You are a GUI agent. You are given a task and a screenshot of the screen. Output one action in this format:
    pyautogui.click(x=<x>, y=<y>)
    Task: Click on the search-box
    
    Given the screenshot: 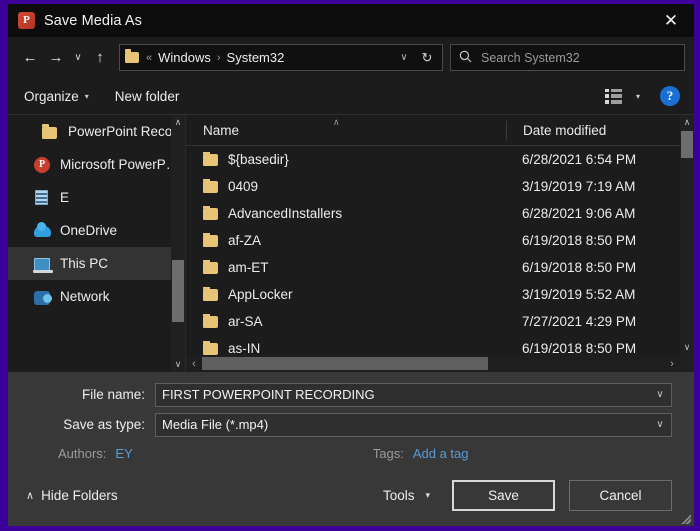 What is the action you would take?
    pyautogui.click(x=567, y=57)
    